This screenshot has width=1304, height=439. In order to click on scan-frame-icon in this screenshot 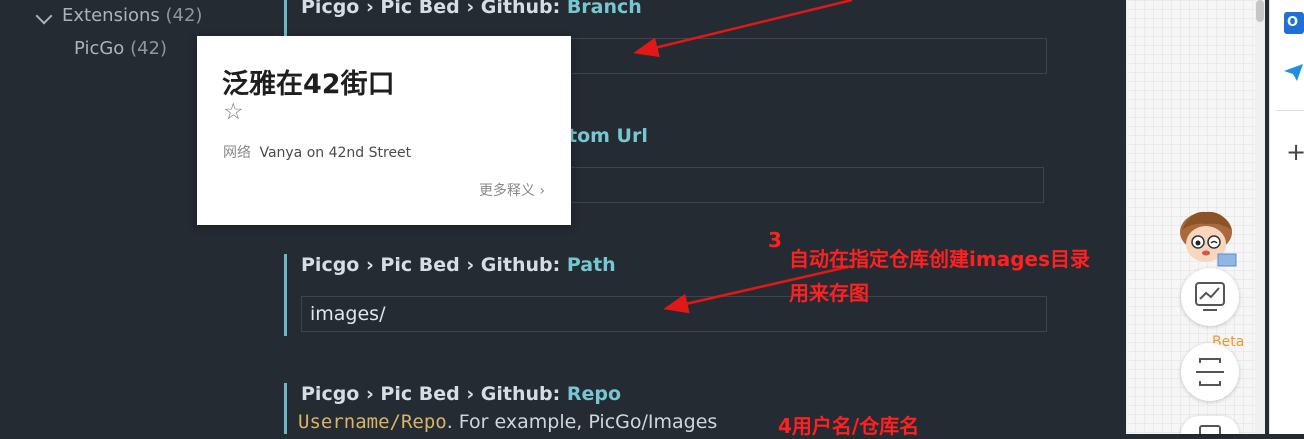, I will do `click(1210, 372)`.